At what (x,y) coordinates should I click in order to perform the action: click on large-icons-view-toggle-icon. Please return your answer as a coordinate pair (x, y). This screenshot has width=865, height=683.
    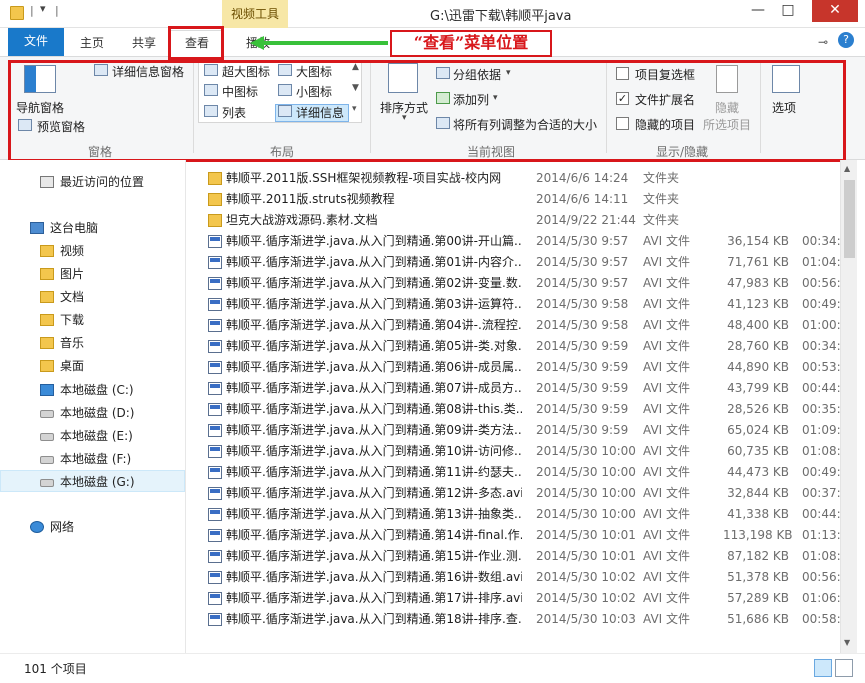
    Looking at the image, I should click on (844, 668).